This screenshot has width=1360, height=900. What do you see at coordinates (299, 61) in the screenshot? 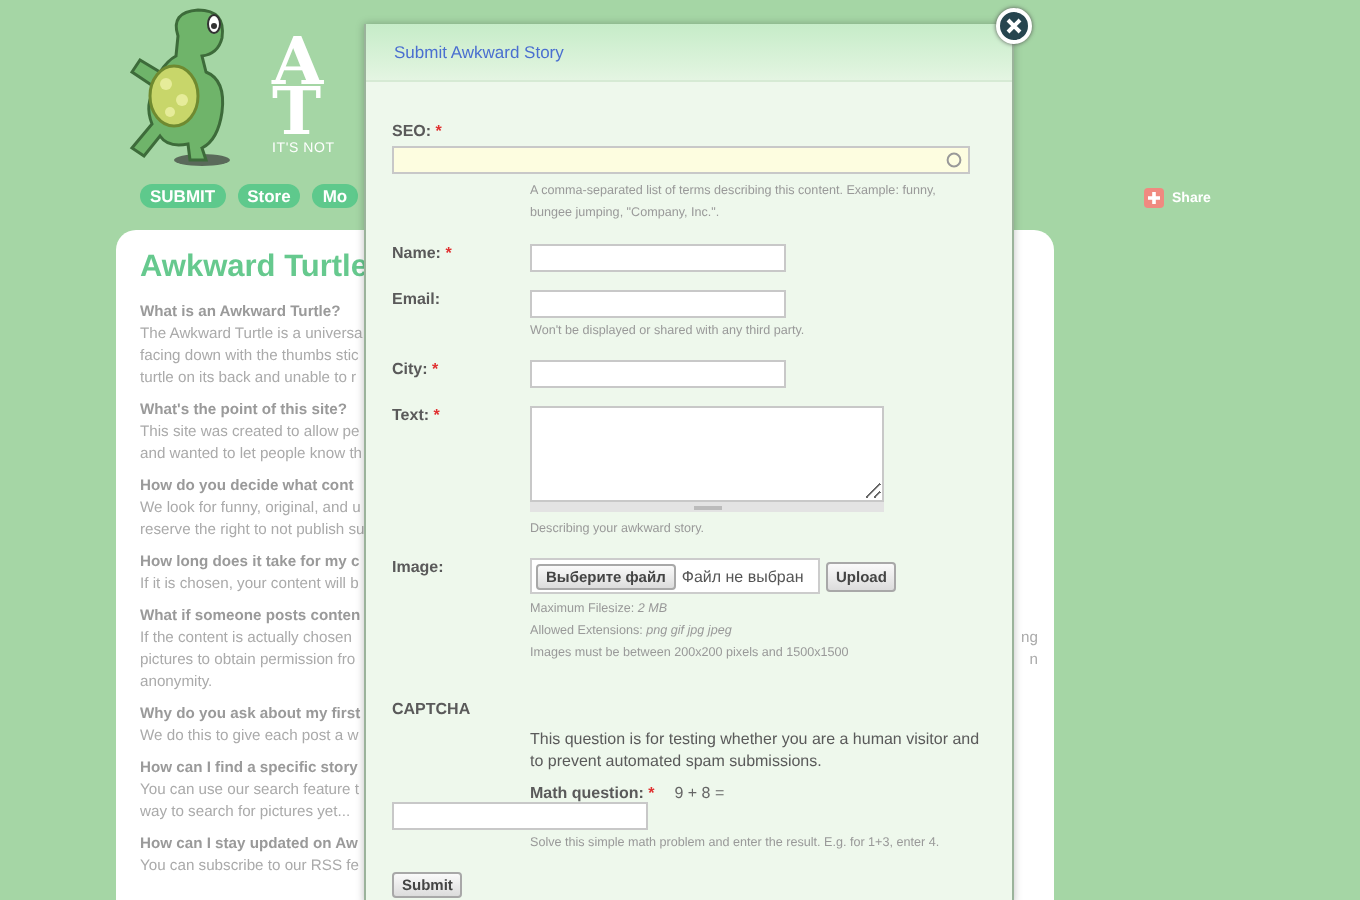
I see `logo-text: A` at bounding box center [299, 61].